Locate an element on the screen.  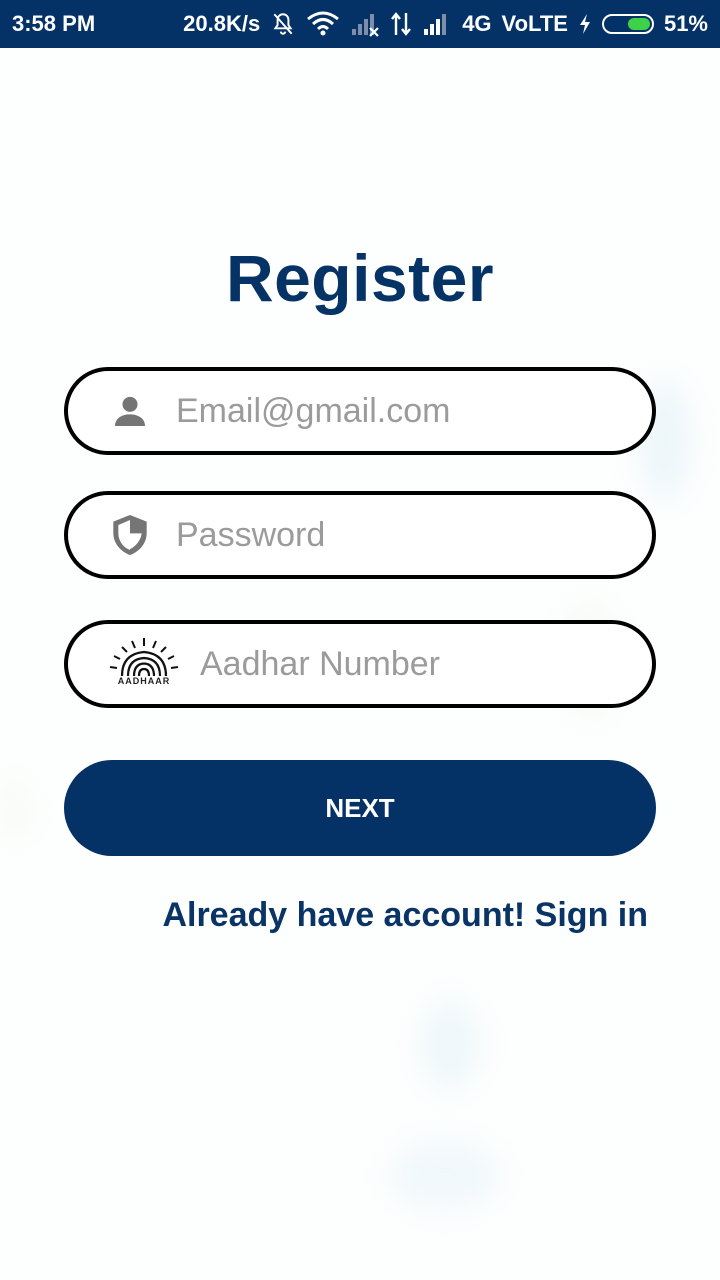
network-speed: 20.8K/s is located at coordinates (222, 23).